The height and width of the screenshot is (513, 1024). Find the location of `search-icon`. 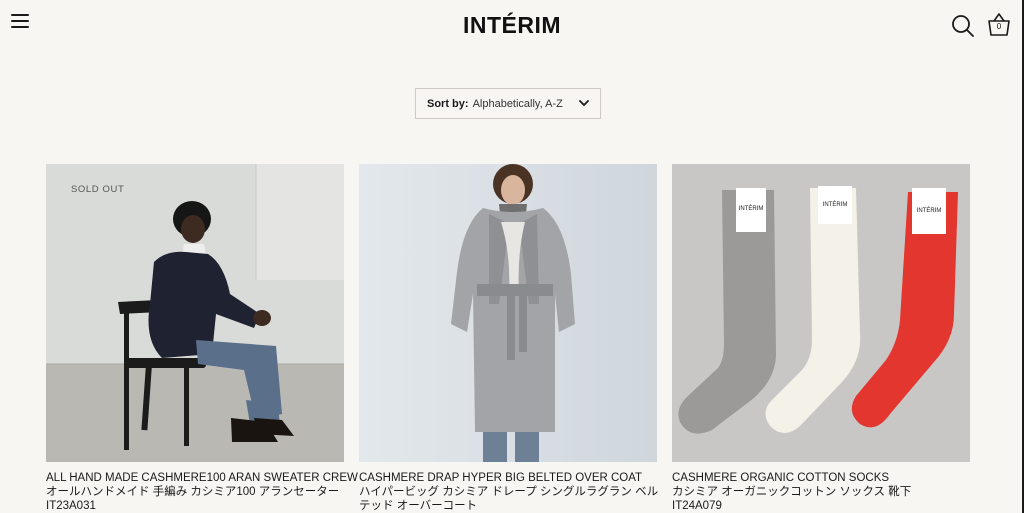

search-icon is located at coordinates (962, 25).